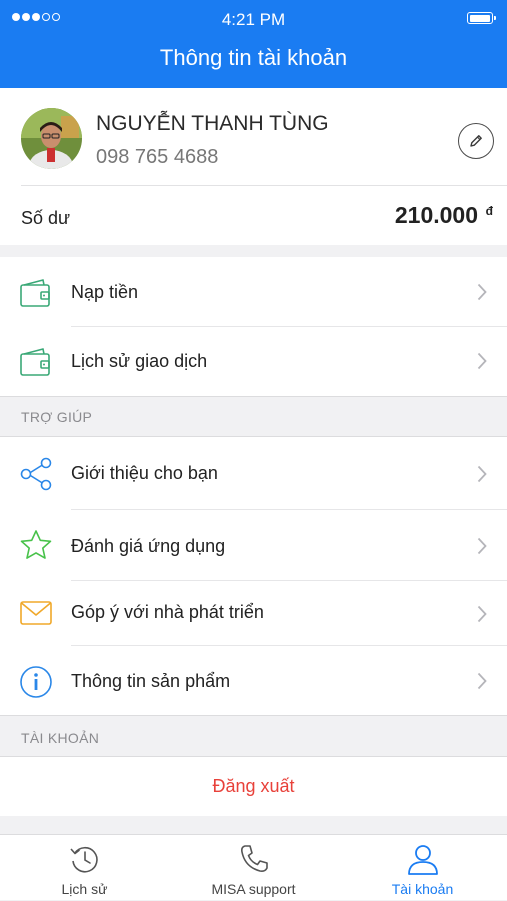 The width and height of the screenshot is (507, 901). What do you see at coordinates (422, 889) in the screenshot?
I see `tab-label: Tài khoản` at bounding box center [422, 889].